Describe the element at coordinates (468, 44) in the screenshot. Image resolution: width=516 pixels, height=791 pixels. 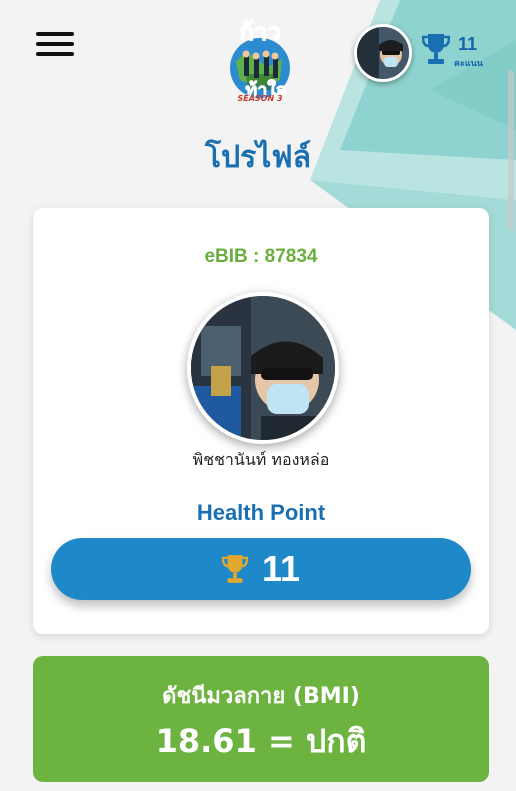
I see `header-score-value: 11` at that location.